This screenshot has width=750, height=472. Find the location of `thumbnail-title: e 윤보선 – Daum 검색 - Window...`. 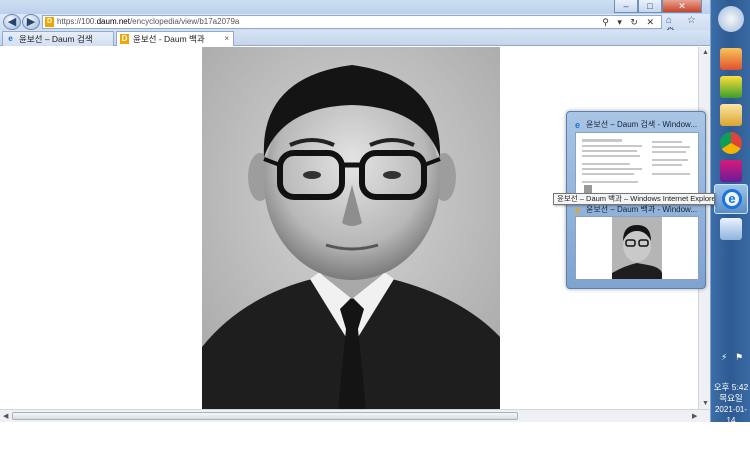

thumbnail-title: e 윤보선 – Daum 검색 - Window... is located at coordinates (637, 125).